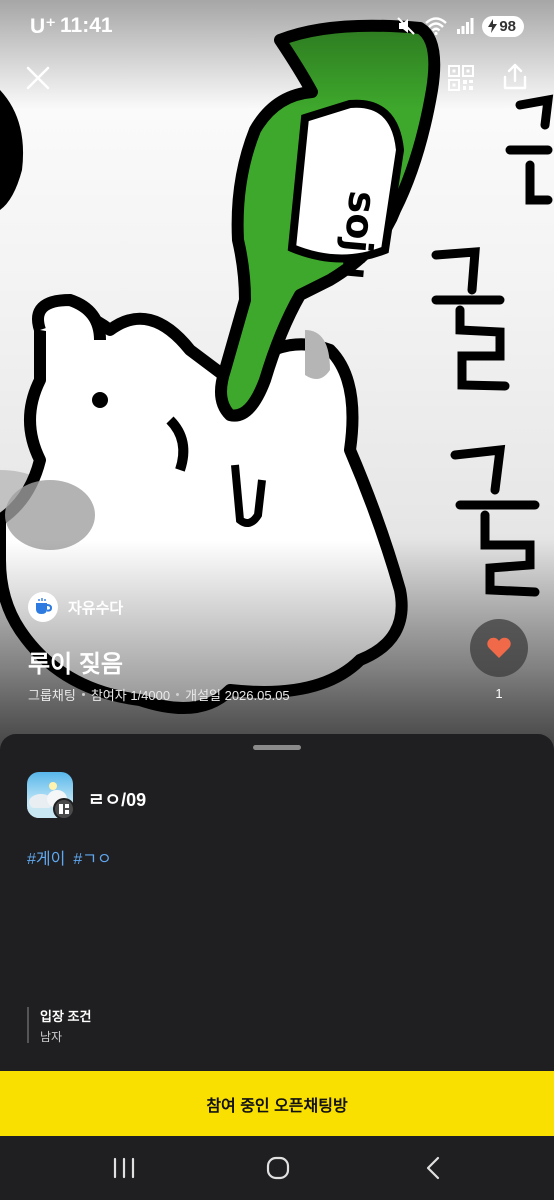 The width and height of the screenshot is (554, 1200). I want to click on room-meta: 그룹채팅 참여자 1/4000 개설일 2026.05.05, so click(159, 694).